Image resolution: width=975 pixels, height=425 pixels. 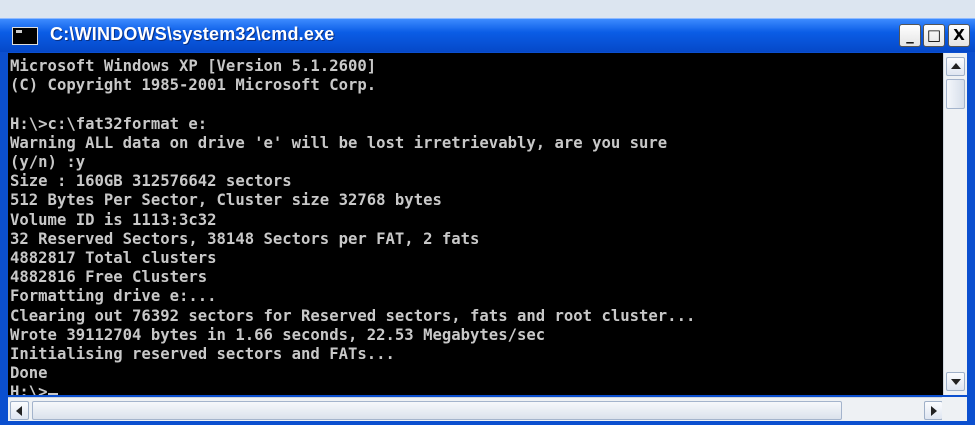 I want to click on arrow-right-icon, so click(x=934, y=411).